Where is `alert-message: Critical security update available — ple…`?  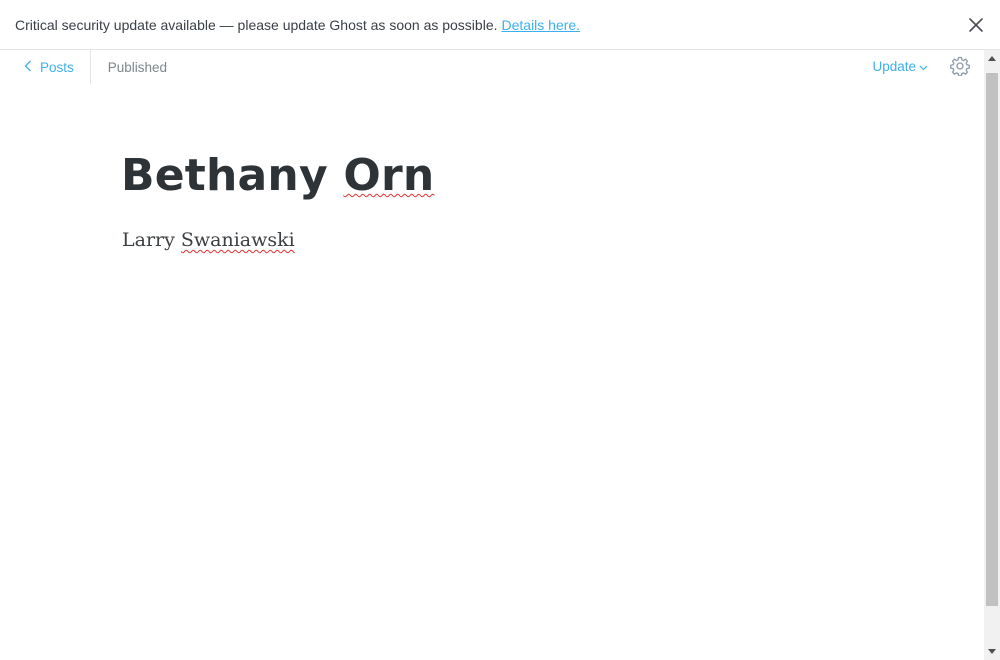 alert-message: Critical security update available — ple… is located at coordinates (256, 24).